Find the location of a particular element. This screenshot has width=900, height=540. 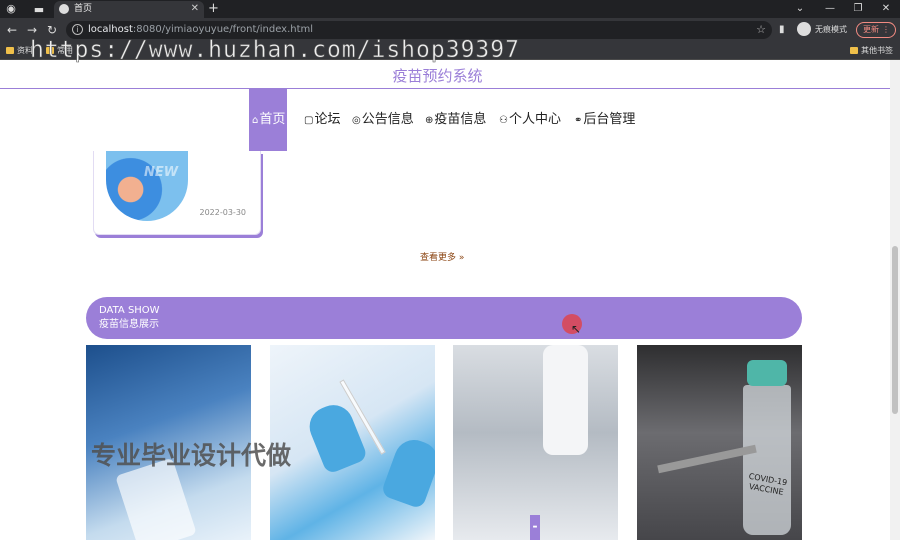

side-panel-icon: ▮ is located at coordinates (782, 30).